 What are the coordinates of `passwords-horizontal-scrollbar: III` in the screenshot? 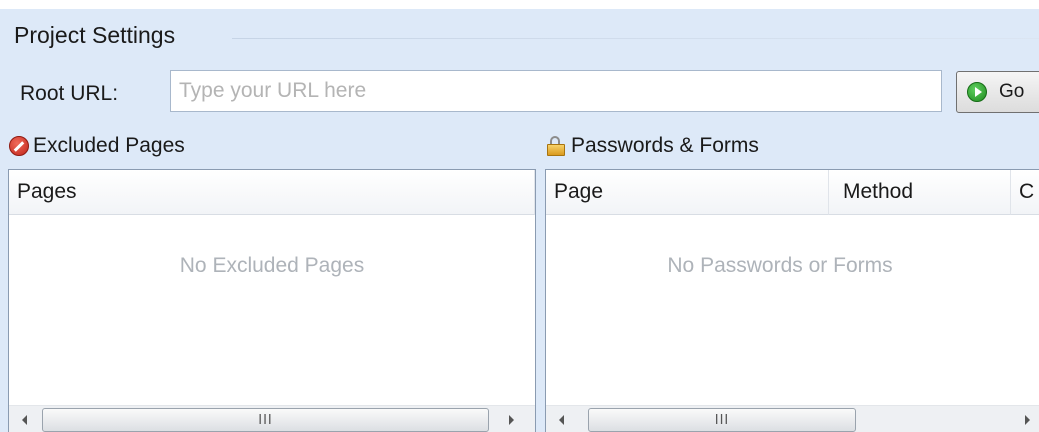 It's located at (792, 418).